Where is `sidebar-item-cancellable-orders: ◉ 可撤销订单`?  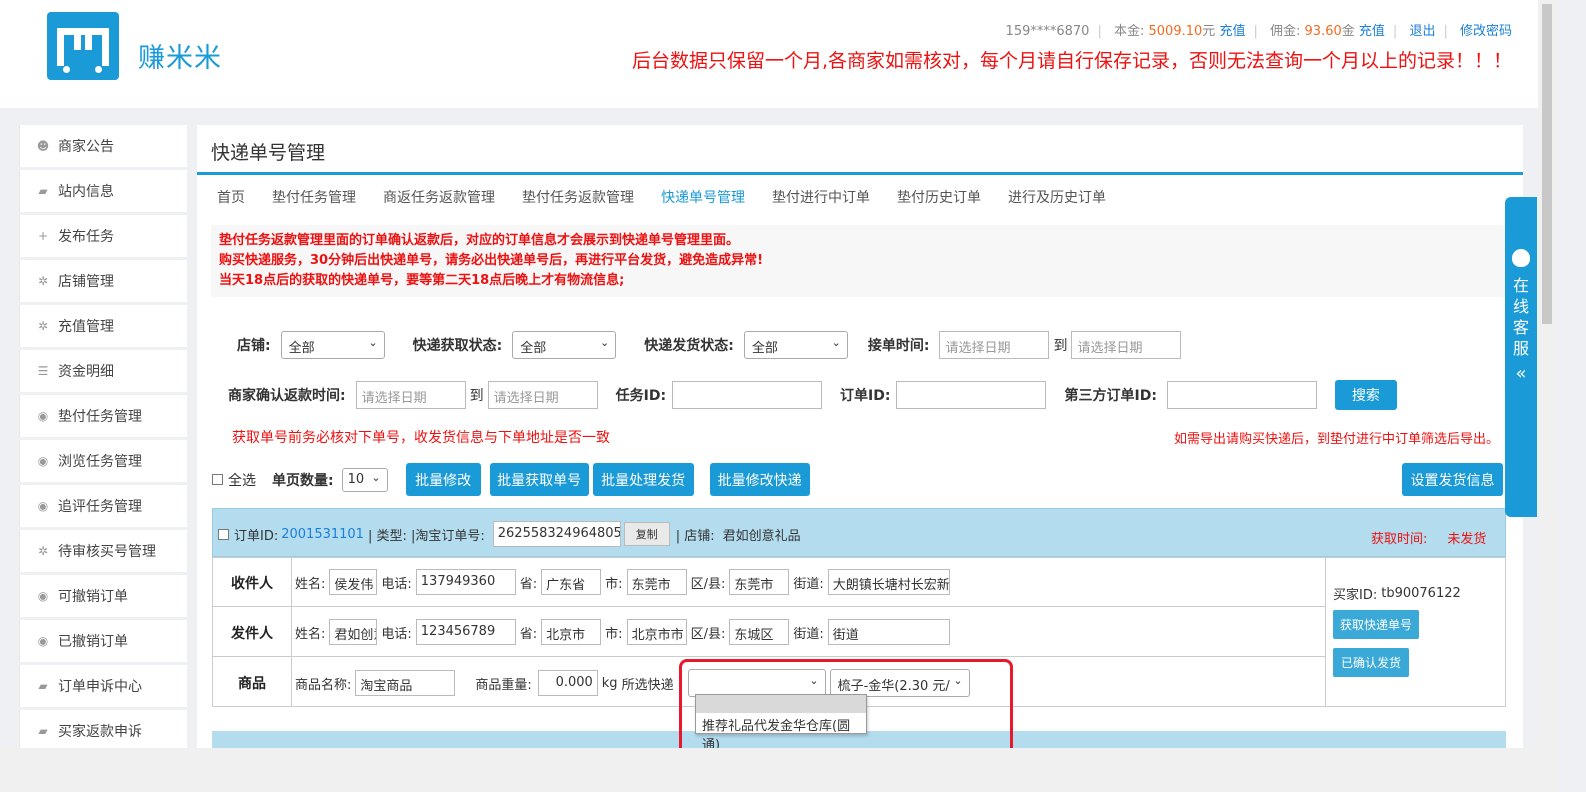
sidebar-item-cancellable-orders: ◉ 可撤销订单 is located at coordinates (103, 596).